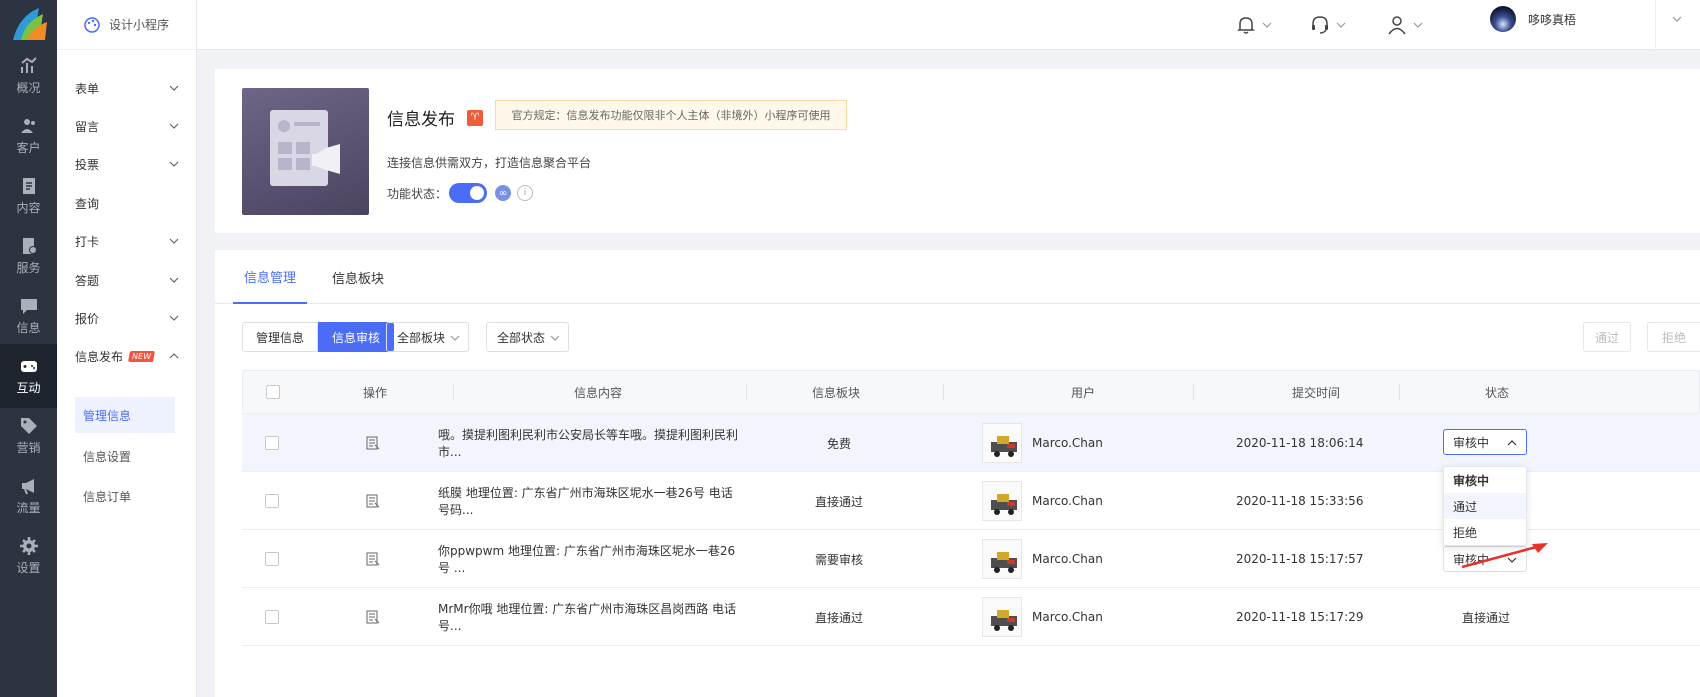  Describe the element at coordinates (28, 76) in the screenshot. I see `rail-item-overview: 概况` at that location.